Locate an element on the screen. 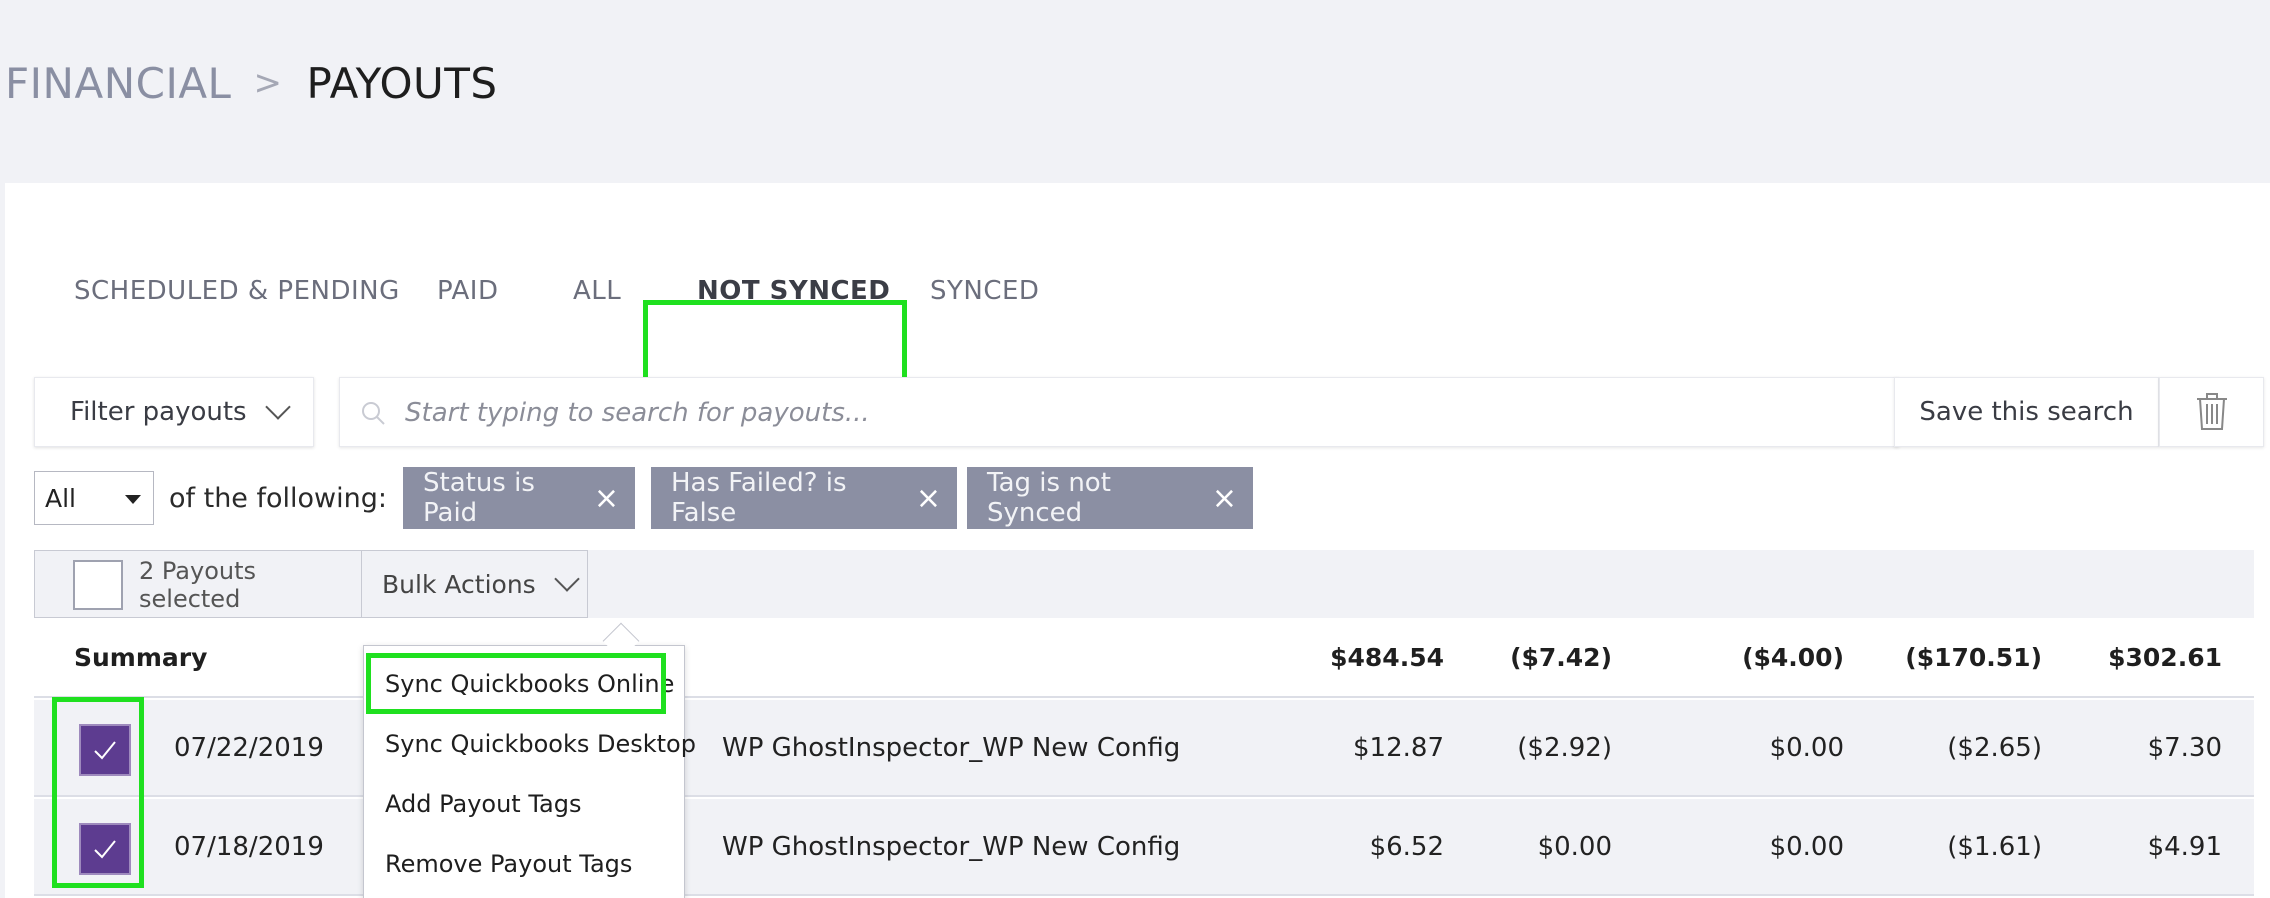 This screenshot has width=2270, height=898. filter-bar: Filter payouts Save this search is located at coordinates (1149, 412).